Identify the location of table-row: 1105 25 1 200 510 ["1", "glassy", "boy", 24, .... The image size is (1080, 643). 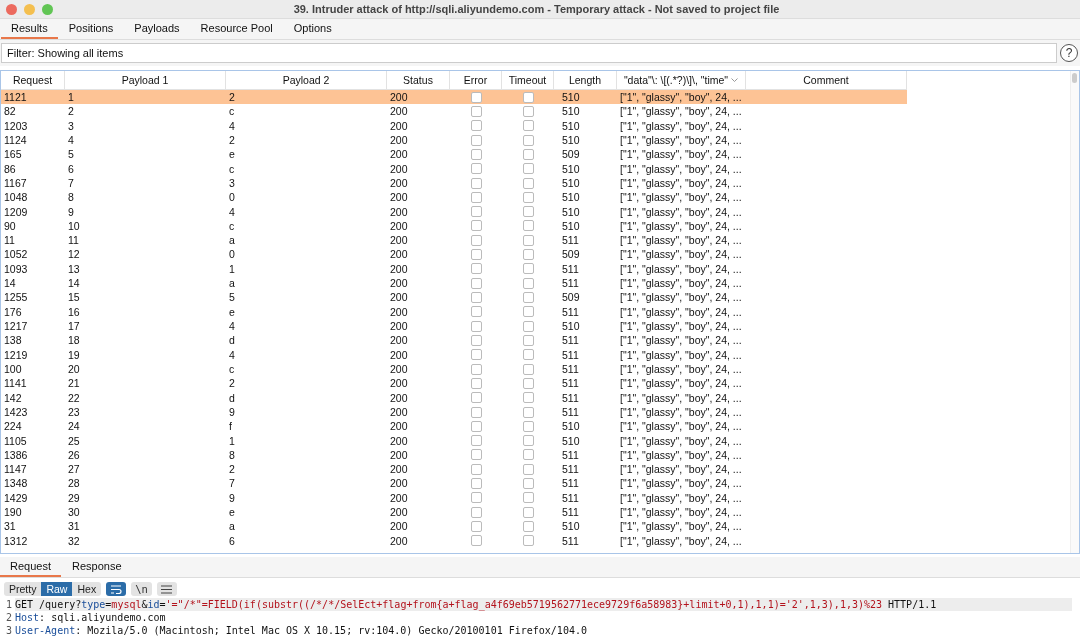
(454, 440).